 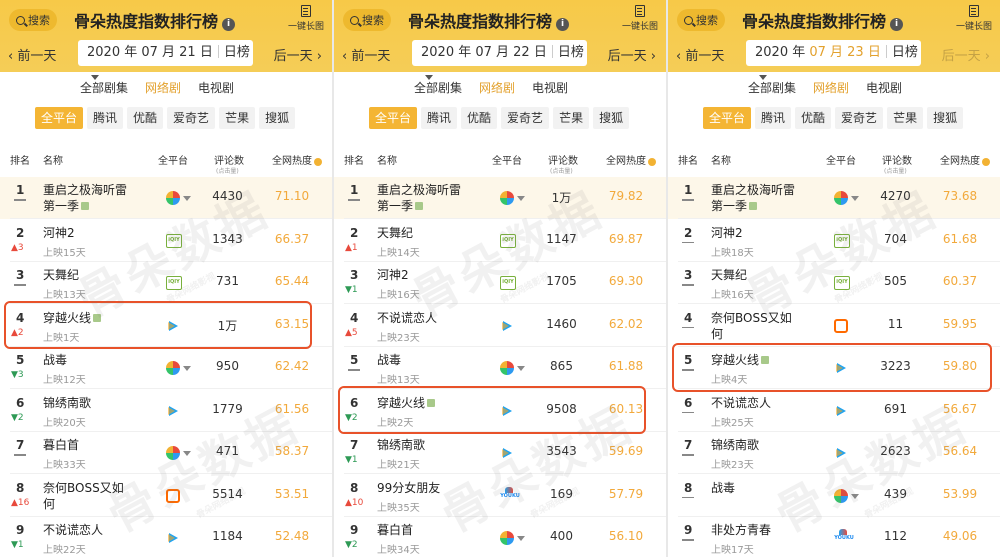 What do you see at coordinates (500, 368) in the screenshot?
I see `table-row: 5 战毒 上映13天 865 61.88` at bounding box center [500, 368].